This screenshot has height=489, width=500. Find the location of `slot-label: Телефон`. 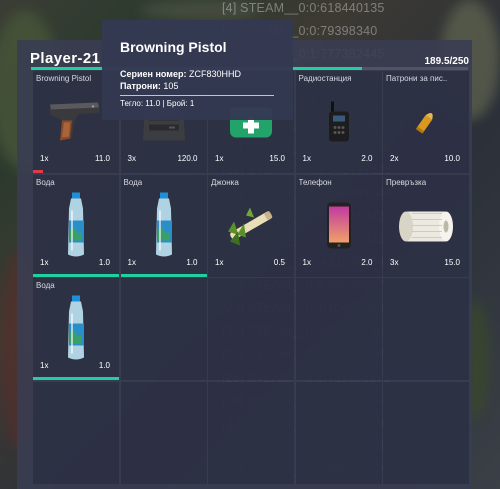

slot-label: Телефон is located at coordinates (315, 182).